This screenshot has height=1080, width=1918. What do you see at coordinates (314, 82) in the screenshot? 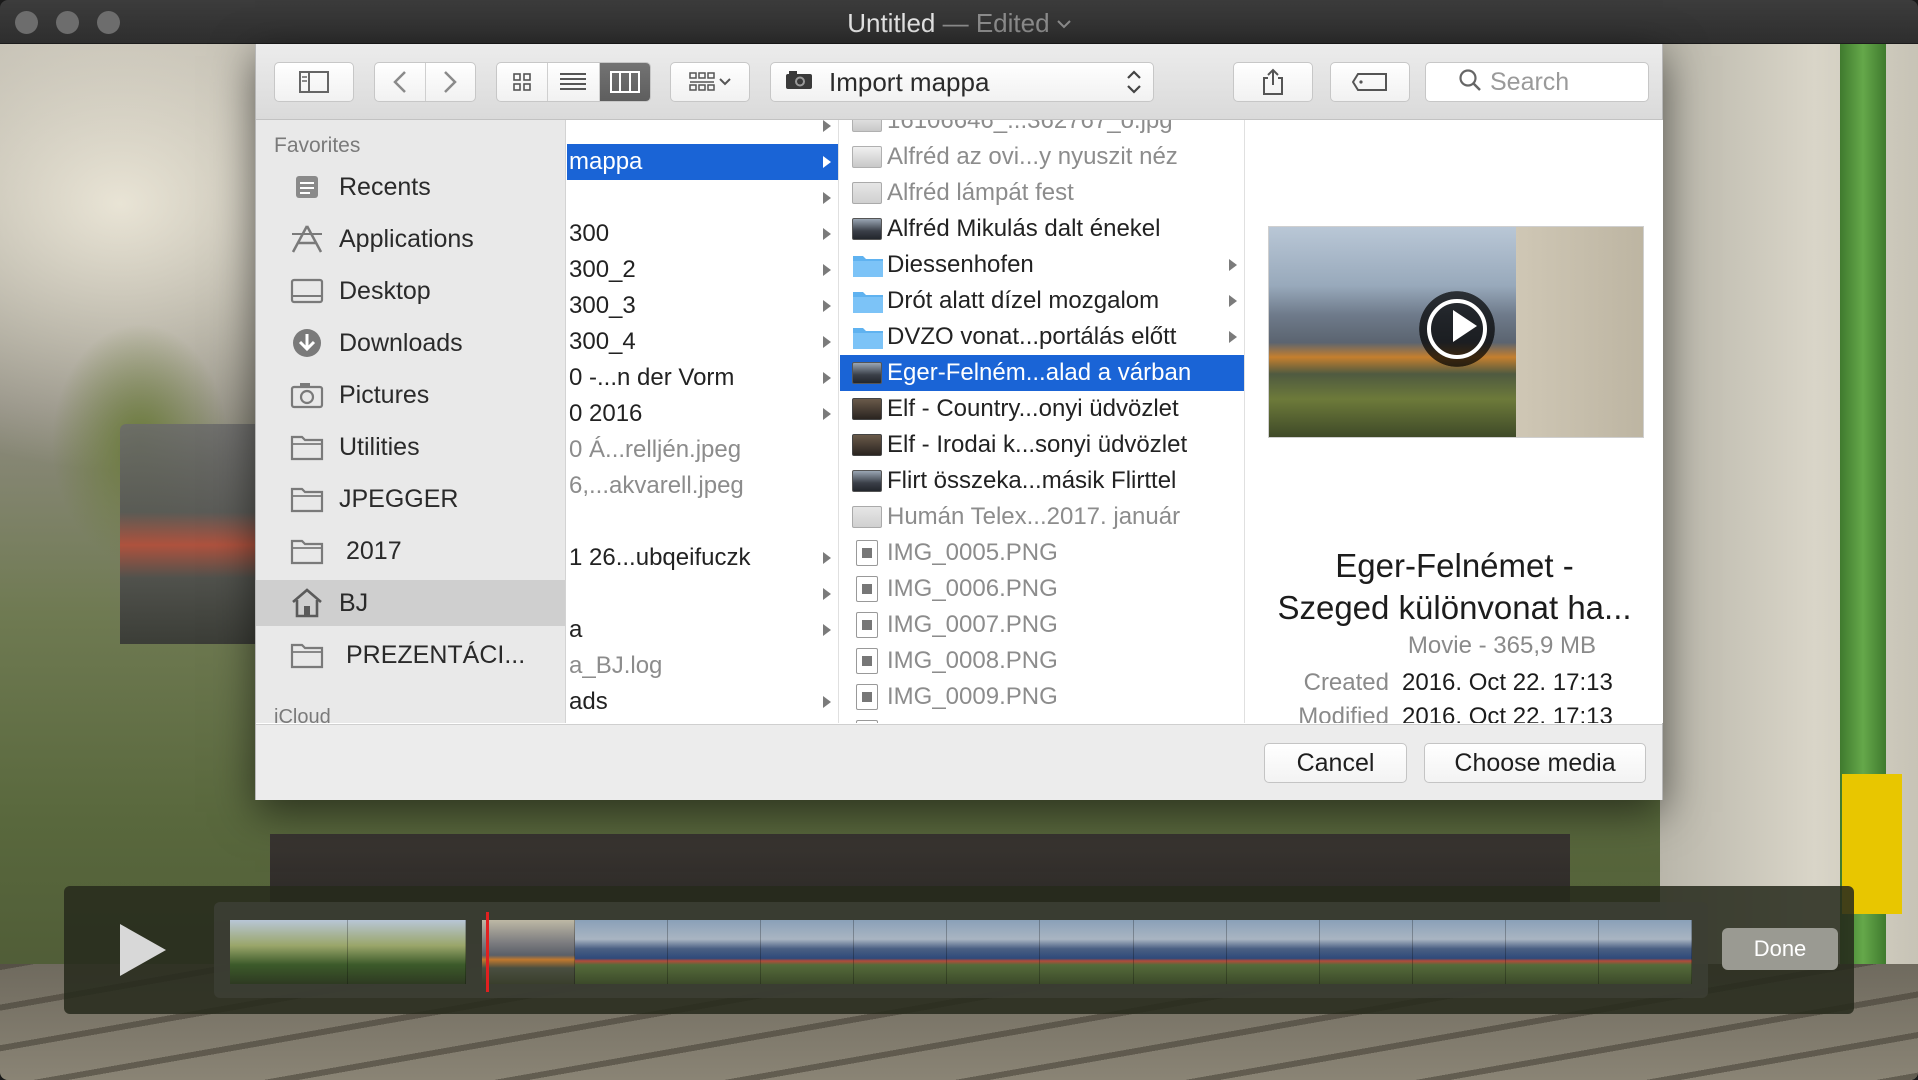
I see `sidebar-toggle-button` at bounding box center [314, 82].